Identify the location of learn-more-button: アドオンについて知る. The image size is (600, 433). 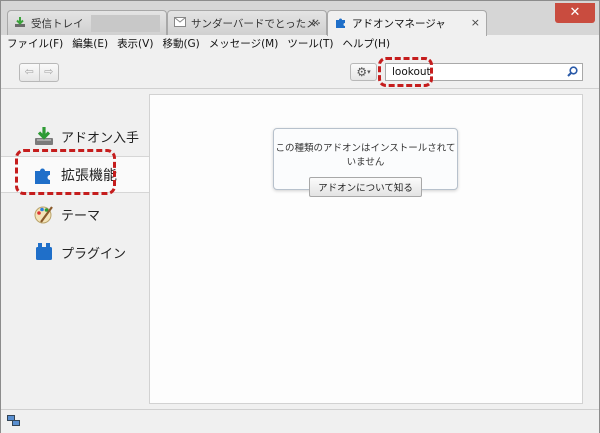
(365, 187).